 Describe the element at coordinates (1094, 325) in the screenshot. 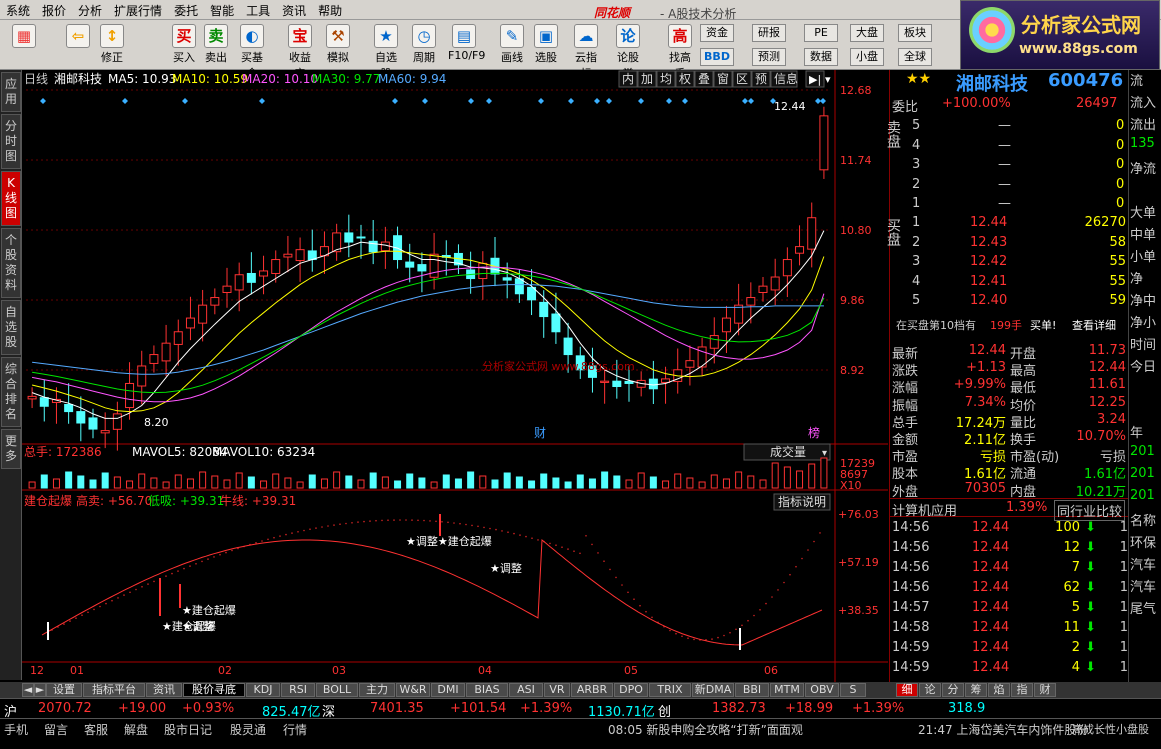

I see `buy10-detail-link: 查看详细` at that location.